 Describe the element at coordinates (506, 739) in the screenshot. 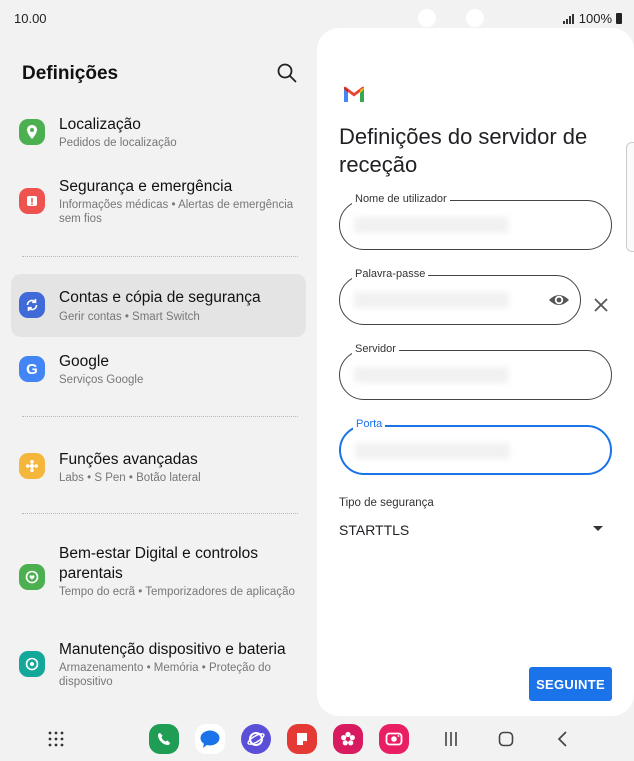

I see `home-icon` at that location.